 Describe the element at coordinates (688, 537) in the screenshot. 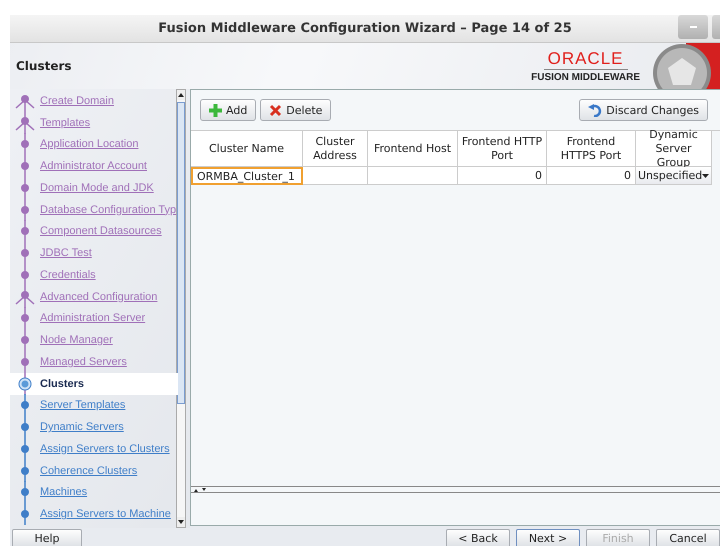

I see `cancel-button: Cancel` at that location.